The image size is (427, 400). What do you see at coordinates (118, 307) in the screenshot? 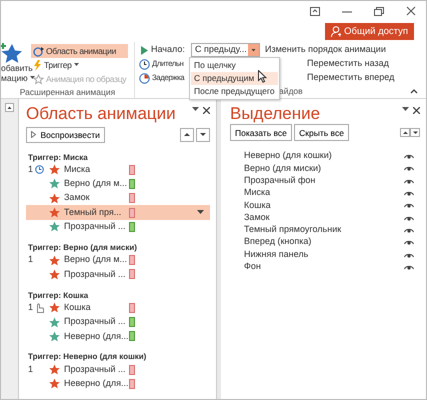
I see `animation-item: 1 Кошка` at bounding box center [118, 307].